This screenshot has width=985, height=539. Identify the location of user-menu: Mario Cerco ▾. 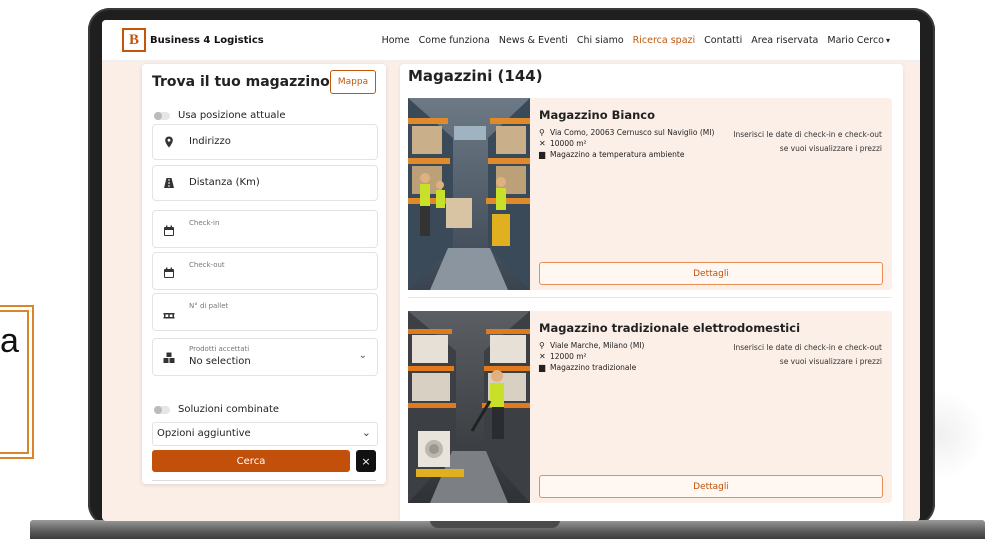
(858, 40).